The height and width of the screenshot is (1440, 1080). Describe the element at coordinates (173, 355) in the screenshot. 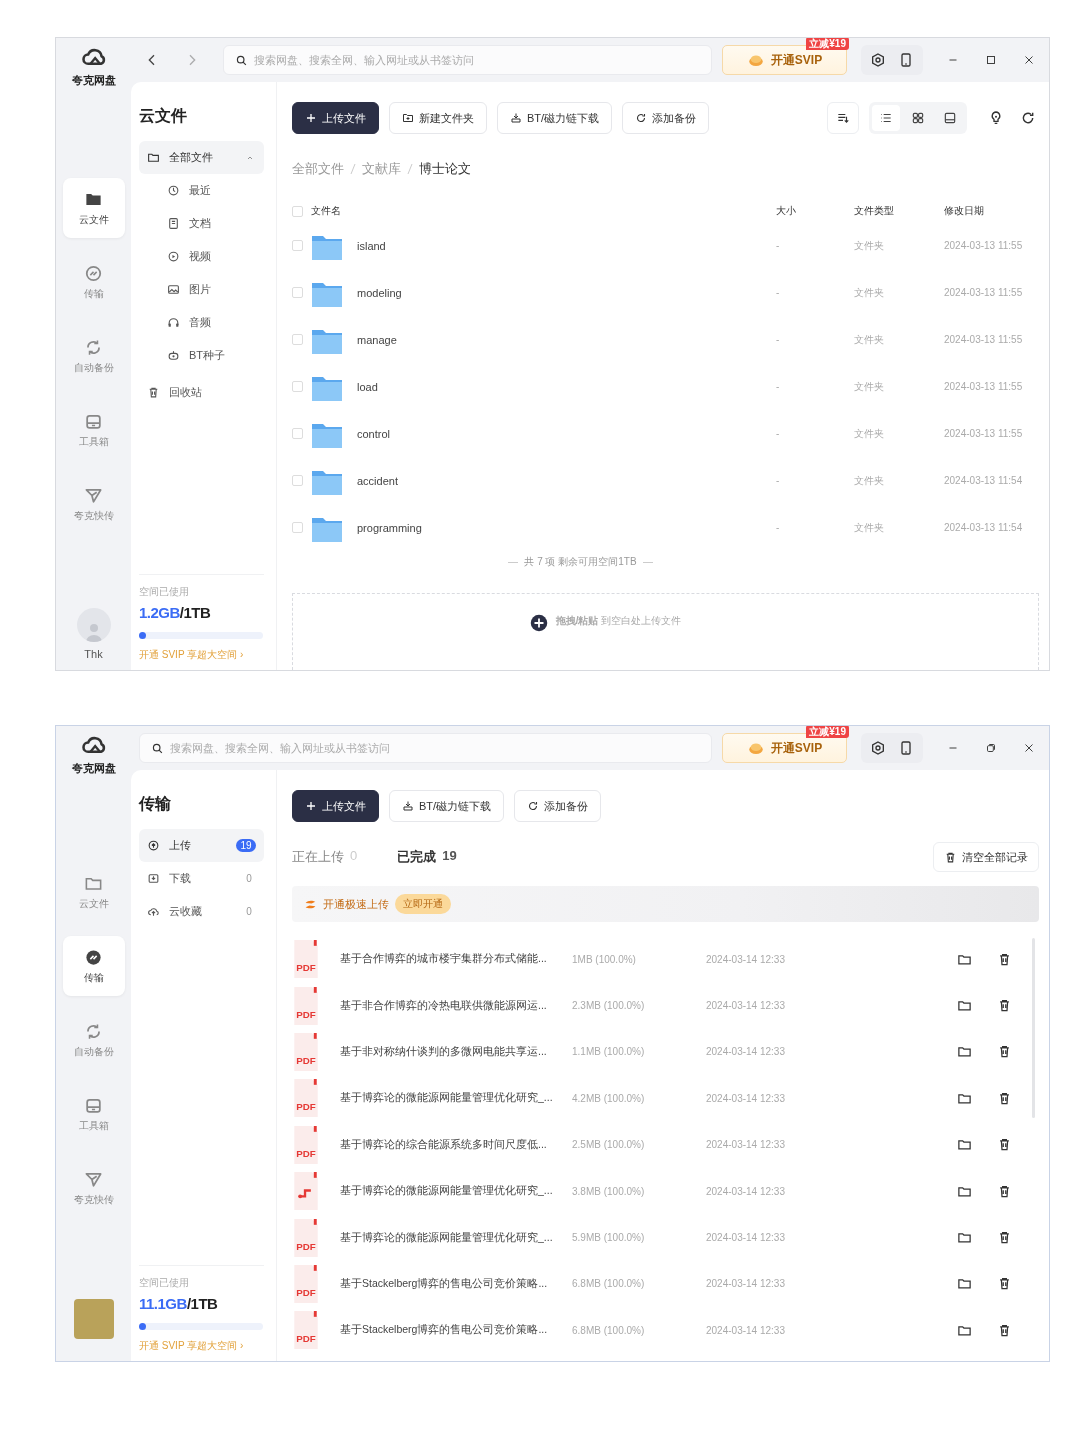

I see `robot-icon` at that location.